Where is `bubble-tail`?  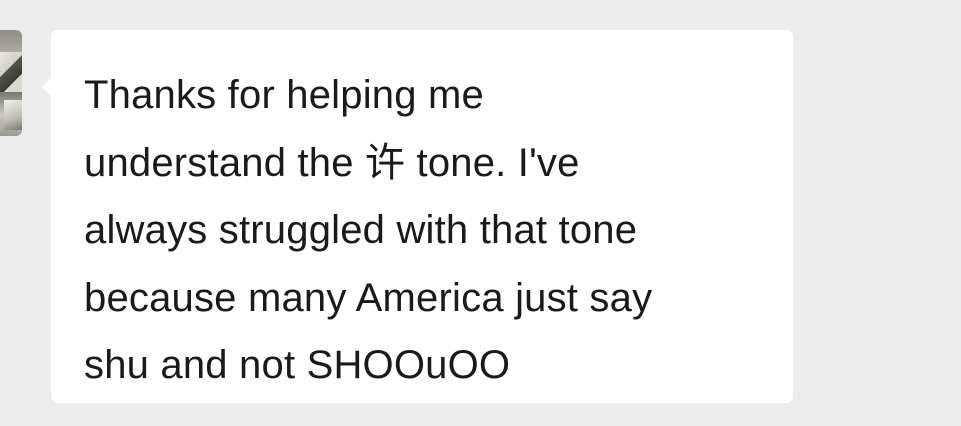
bubble-tail is located at coordinates (46, 87).